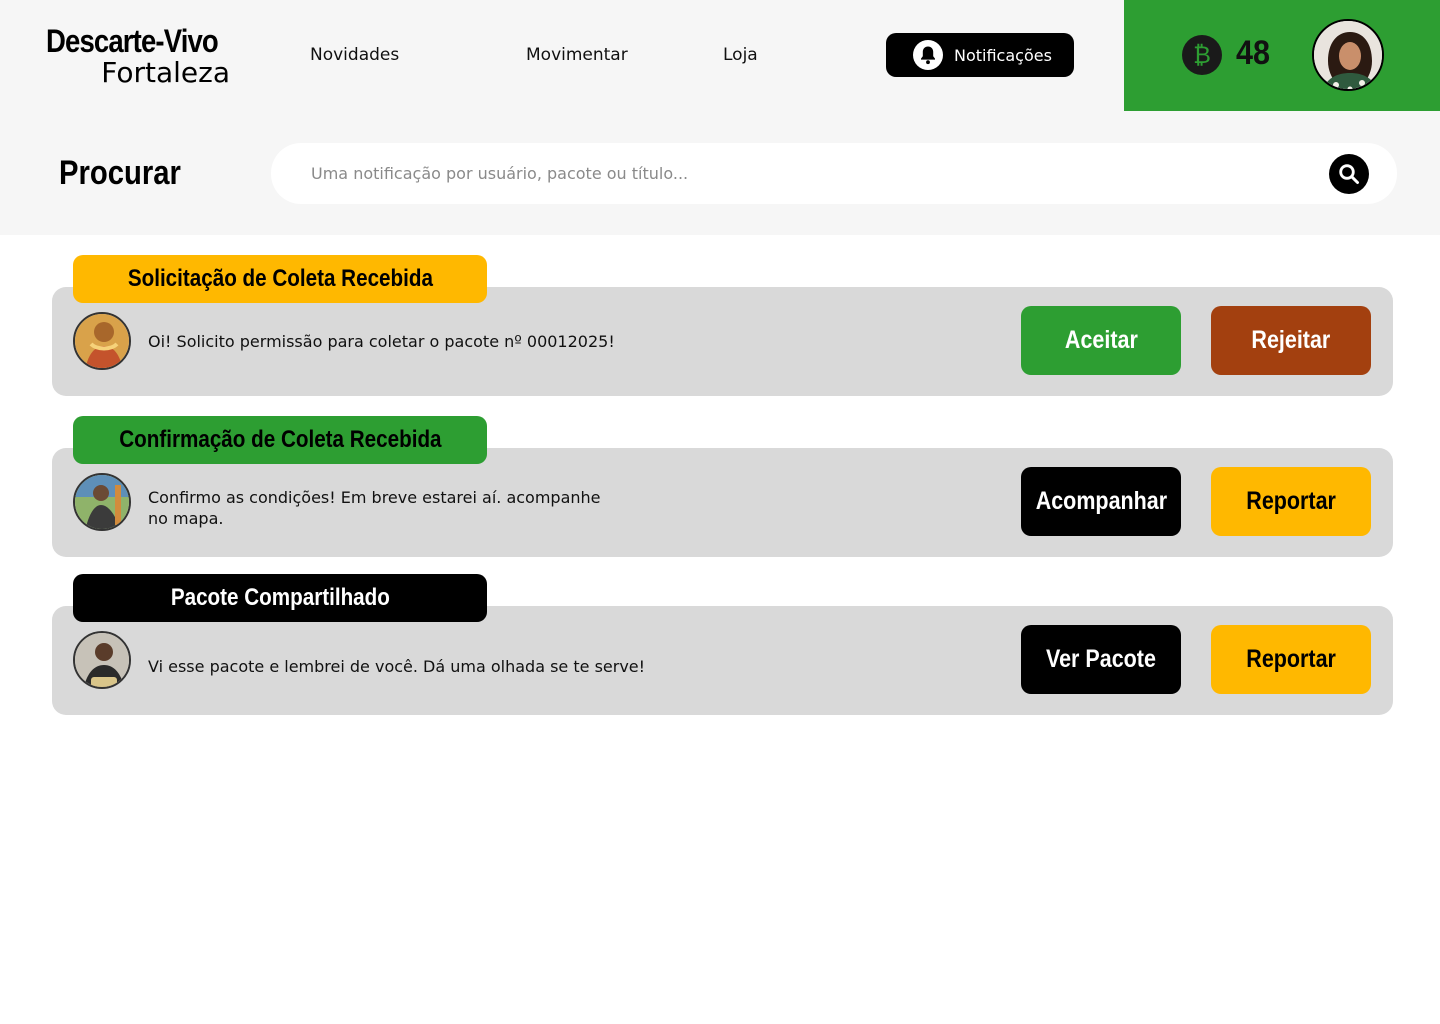 The width and height of the screenshot is (1440, 1024). Describe the element at coordinates (1202, 55) in the screenshot. I see `coin-icon: ₿` at that location.